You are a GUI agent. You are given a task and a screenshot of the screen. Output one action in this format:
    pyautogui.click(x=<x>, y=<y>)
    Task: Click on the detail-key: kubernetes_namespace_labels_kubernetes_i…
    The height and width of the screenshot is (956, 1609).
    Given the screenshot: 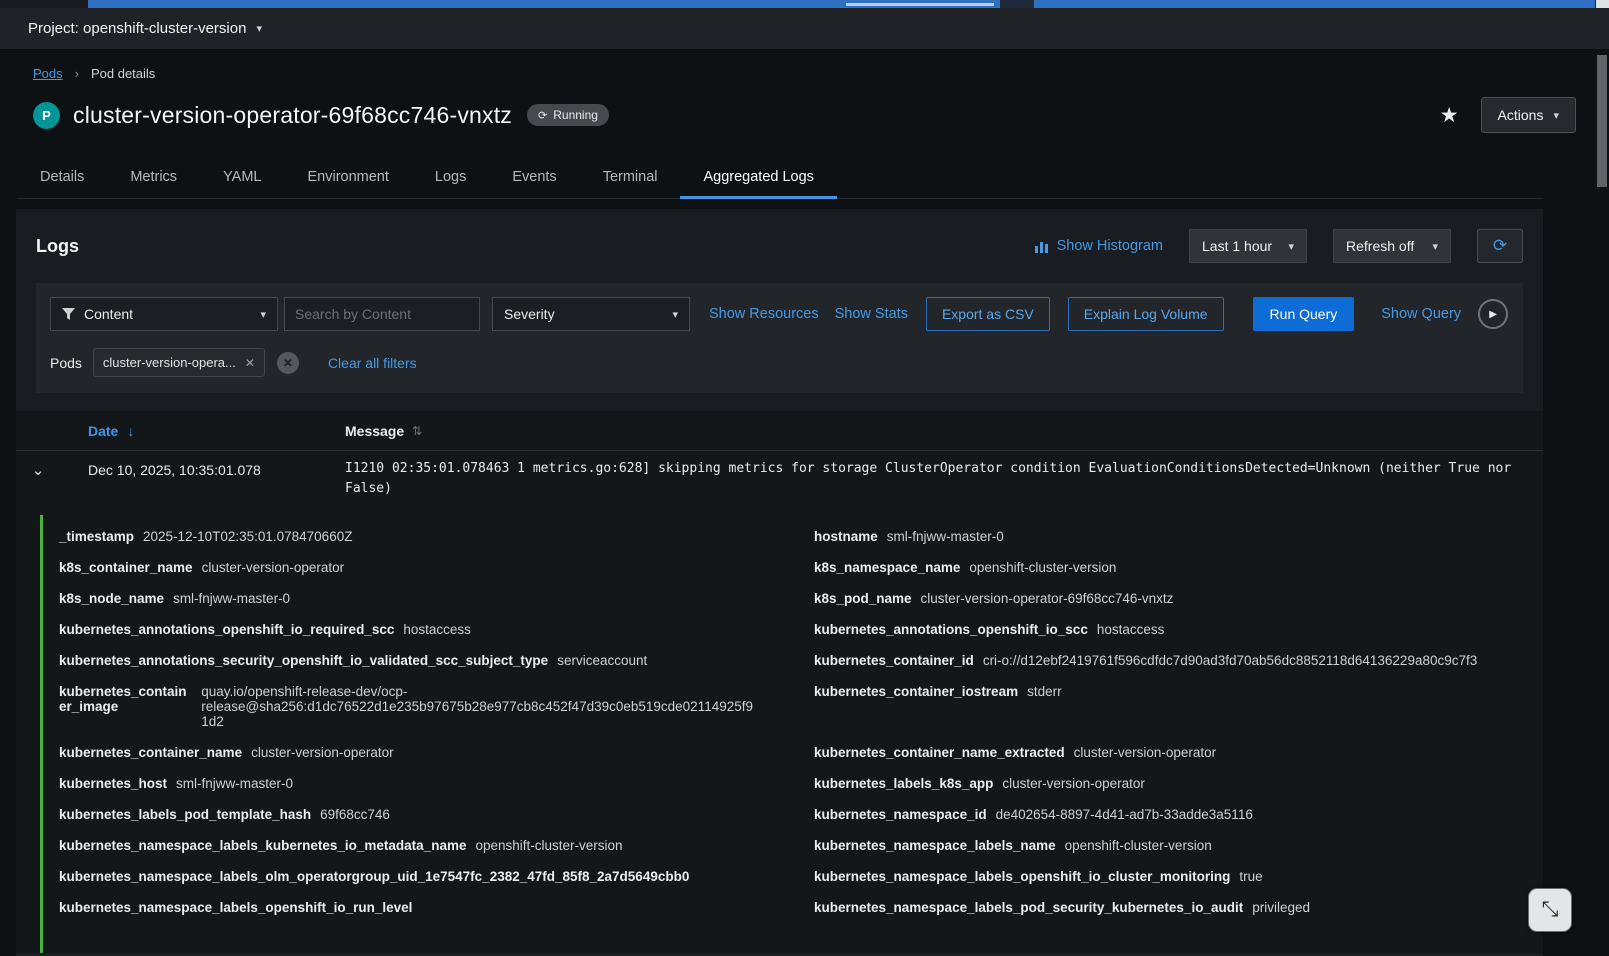 What is the action you would take?
    pyautogui.click(x=263, y=846)
    